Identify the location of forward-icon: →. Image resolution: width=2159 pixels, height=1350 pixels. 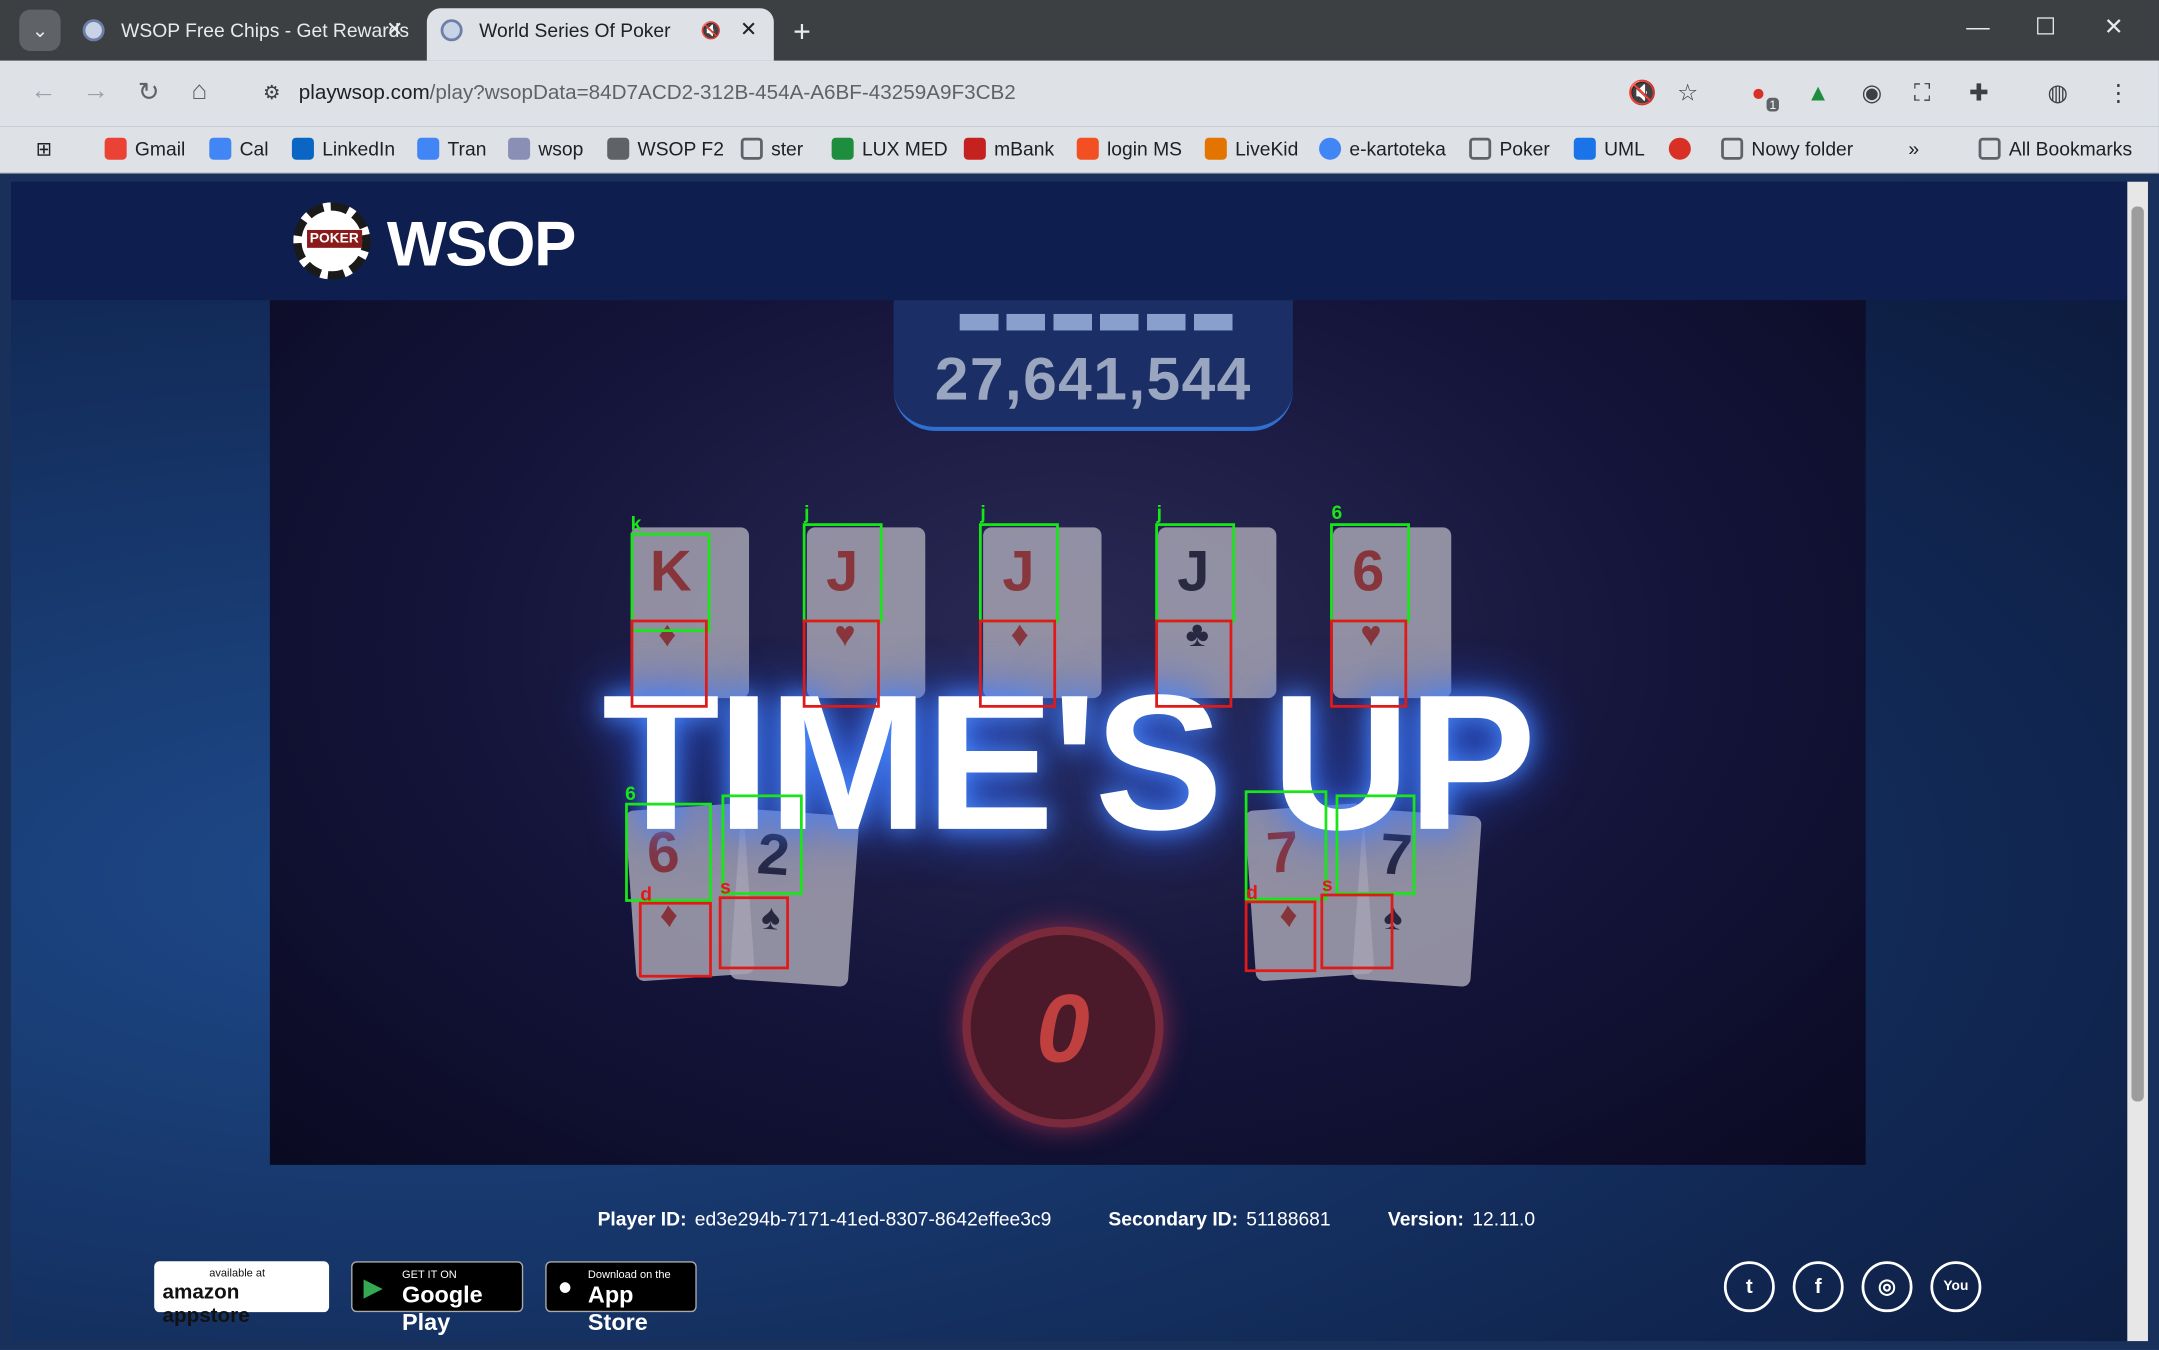
(96, 92).